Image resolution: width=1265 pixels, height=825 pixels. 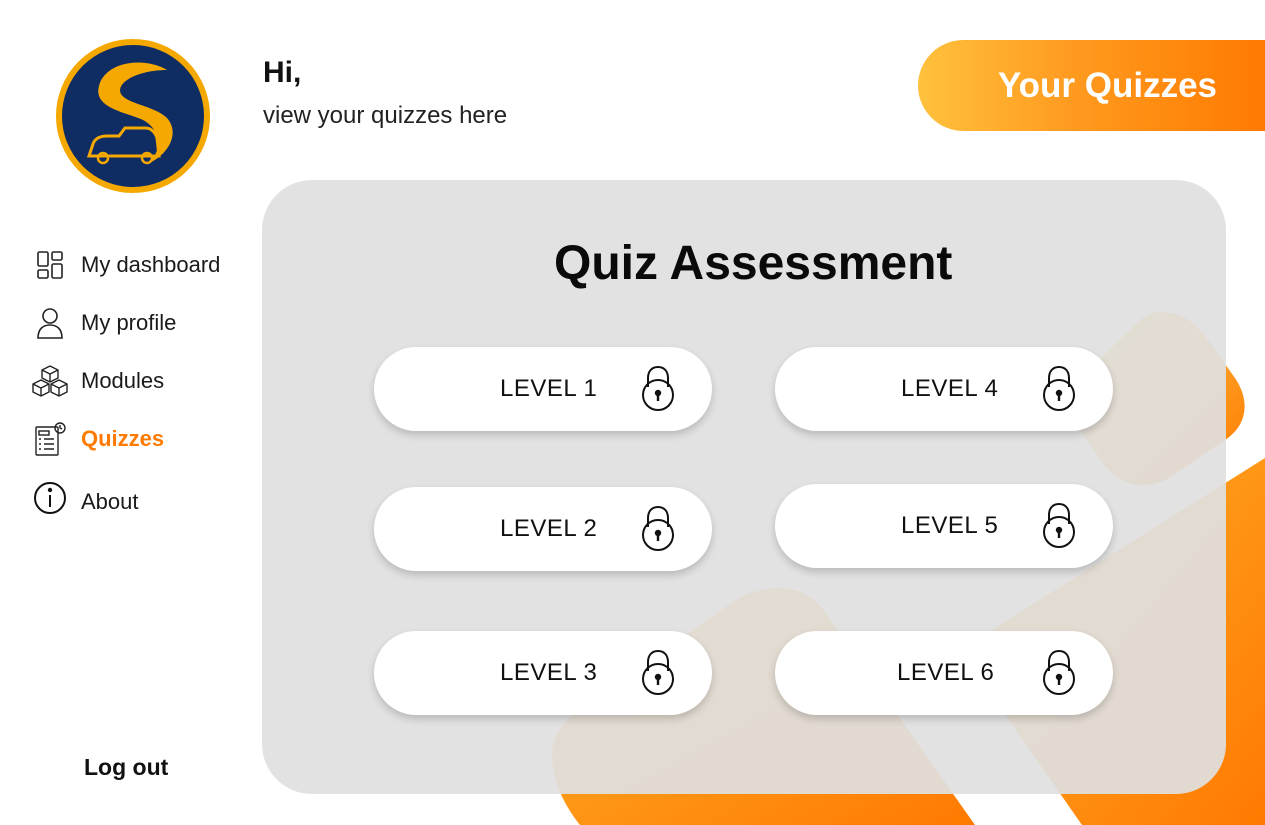 I want to click on level-label: LEVEL 4, so click(x=950, y=388).